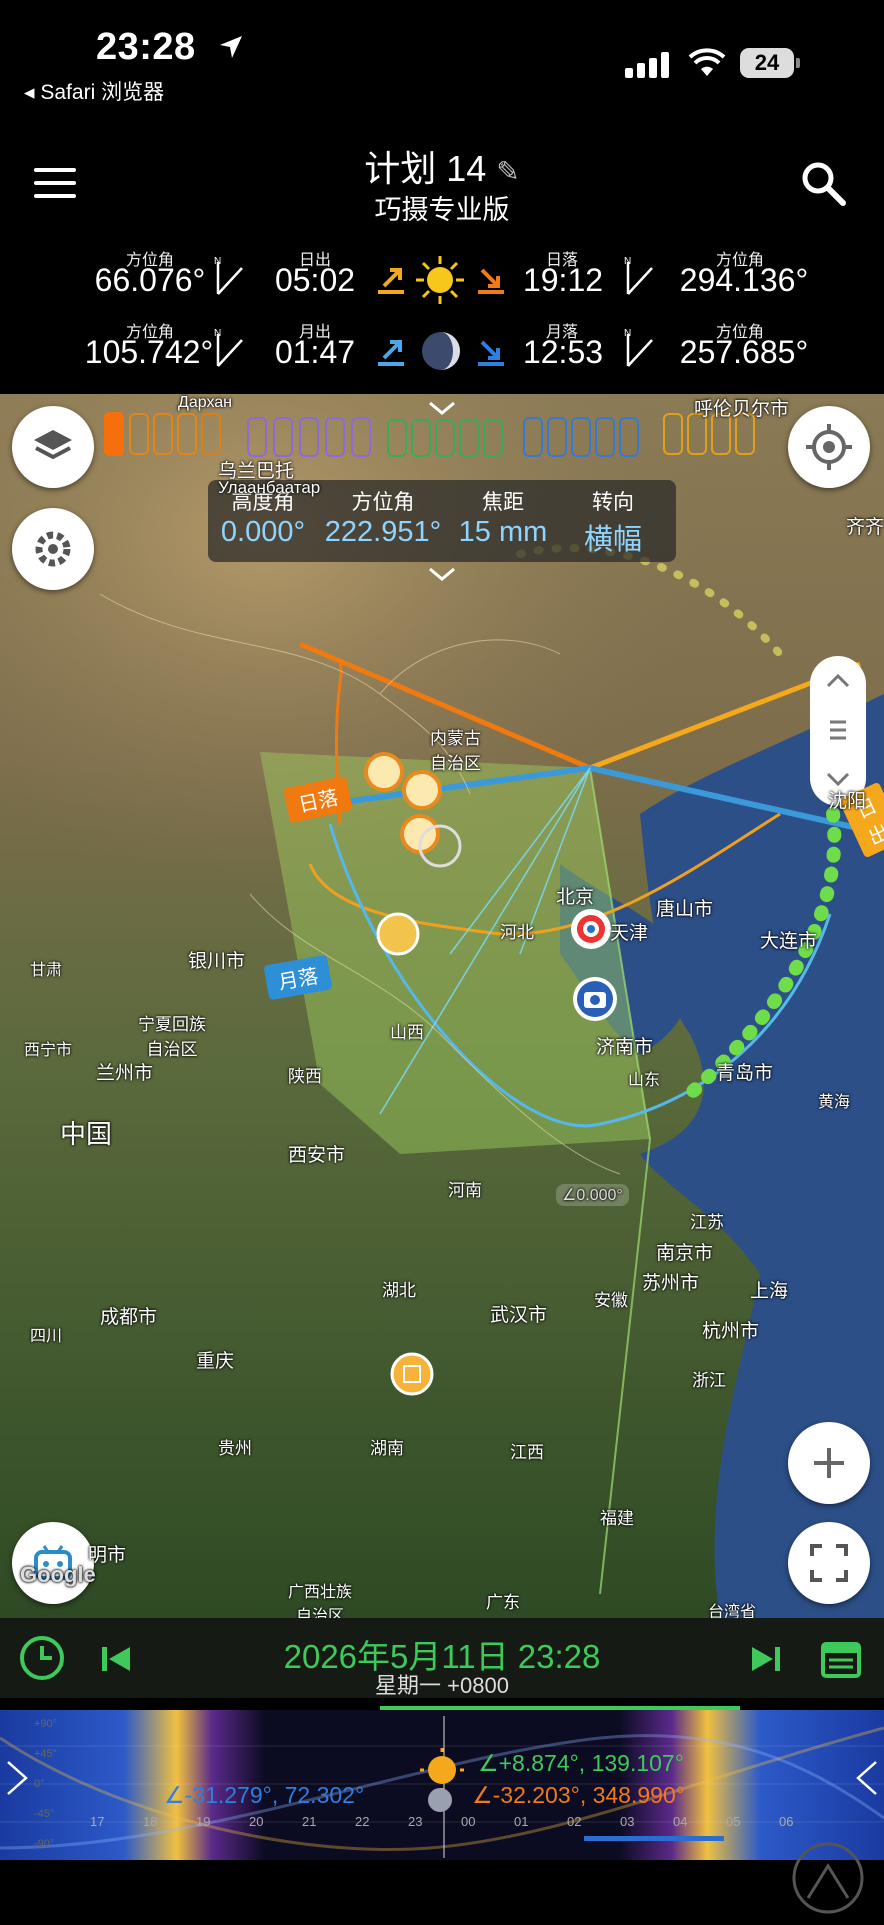 The width and height of the screenshot is (884, 1925). What do you see at coordinates (46, 1724) in the screenshot?
I see `altitude-tick-label: +90°` at bounding box center [46, 1724].